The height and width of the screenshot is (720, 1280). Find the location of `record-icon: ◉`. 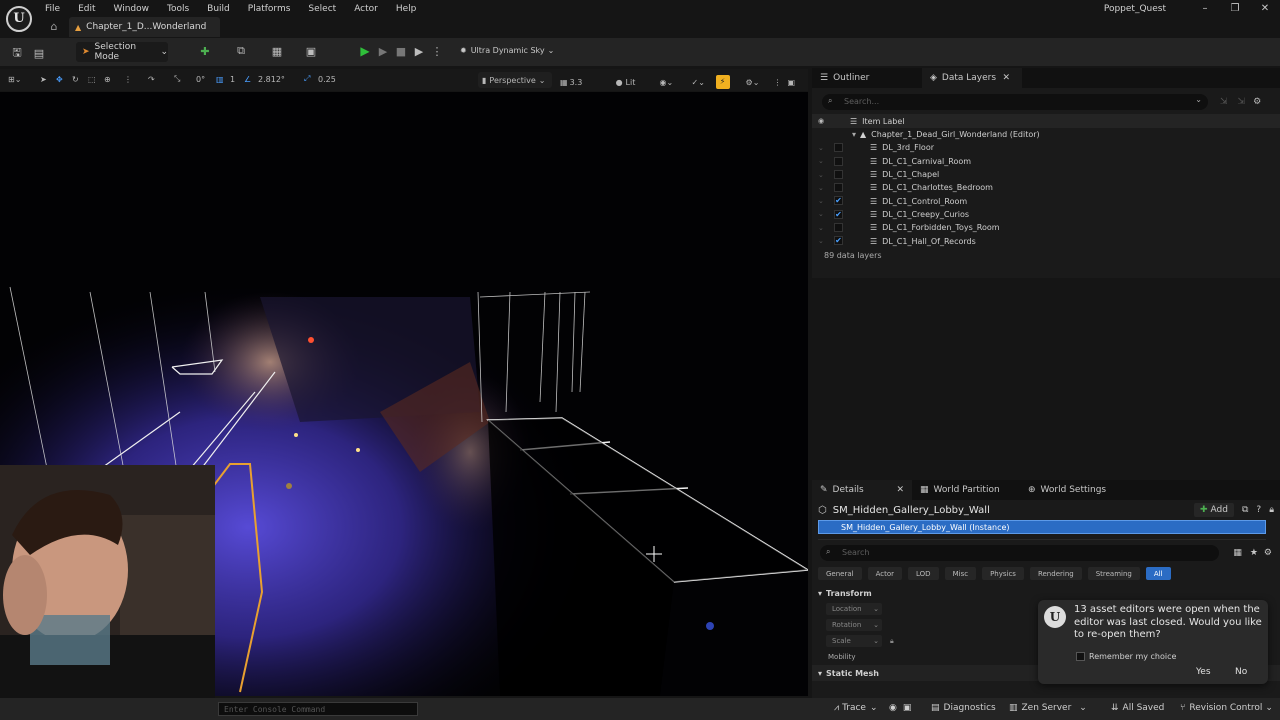

record-icon: ◉ is located at coordinates (893, 708).